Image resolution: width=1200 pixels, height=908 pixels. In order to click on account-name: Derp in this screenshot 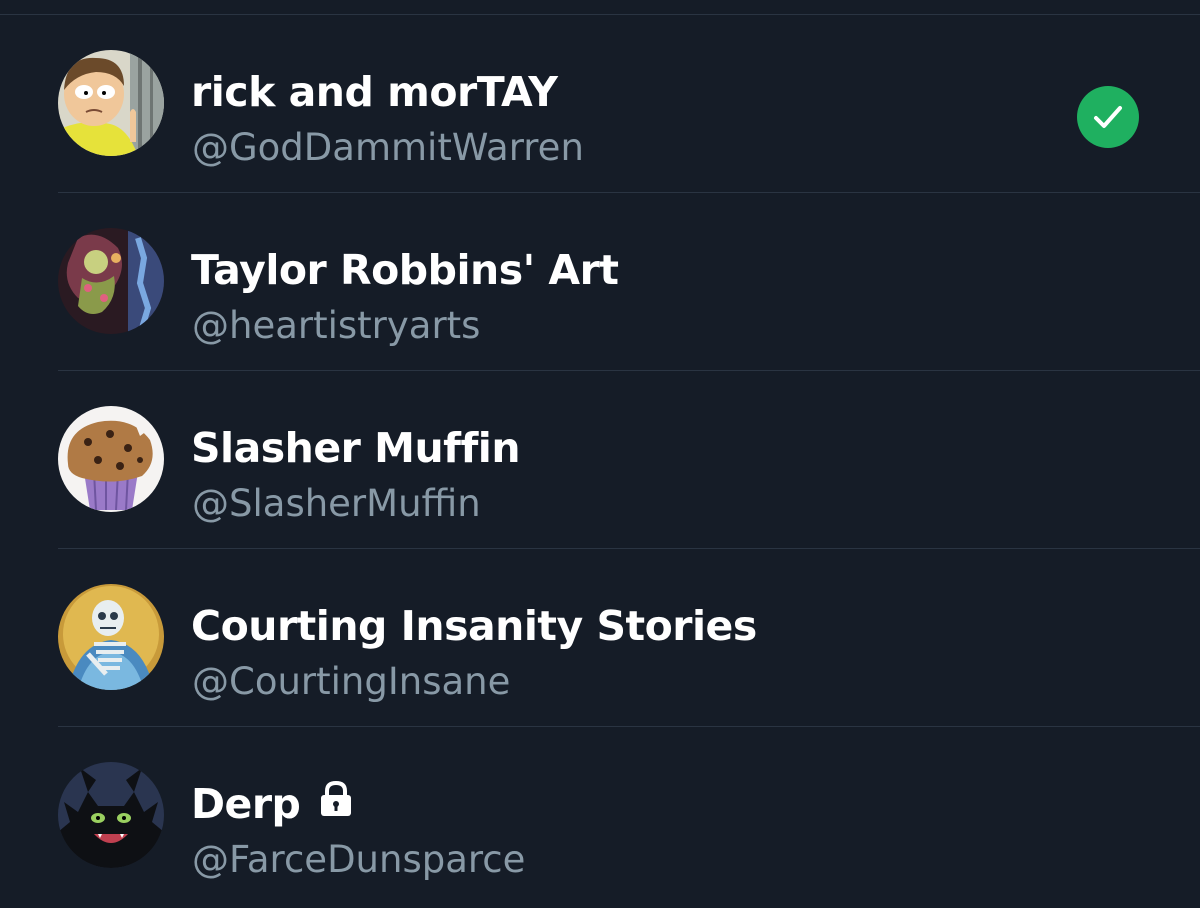, I will do `click(273, 804)`.